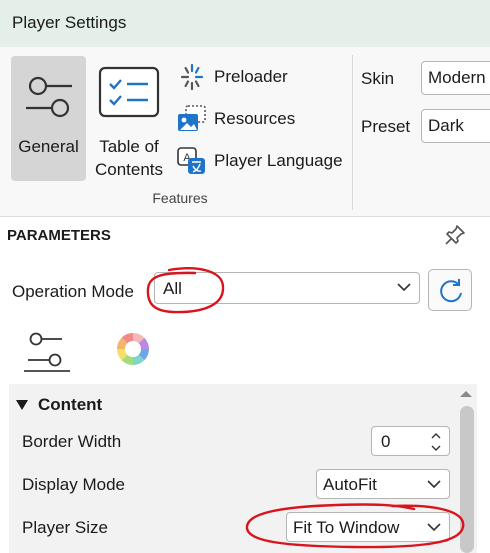 This screenshot has height=553, width=490. I want to click on display-mode-select: AutoFit, so click(383, 484).